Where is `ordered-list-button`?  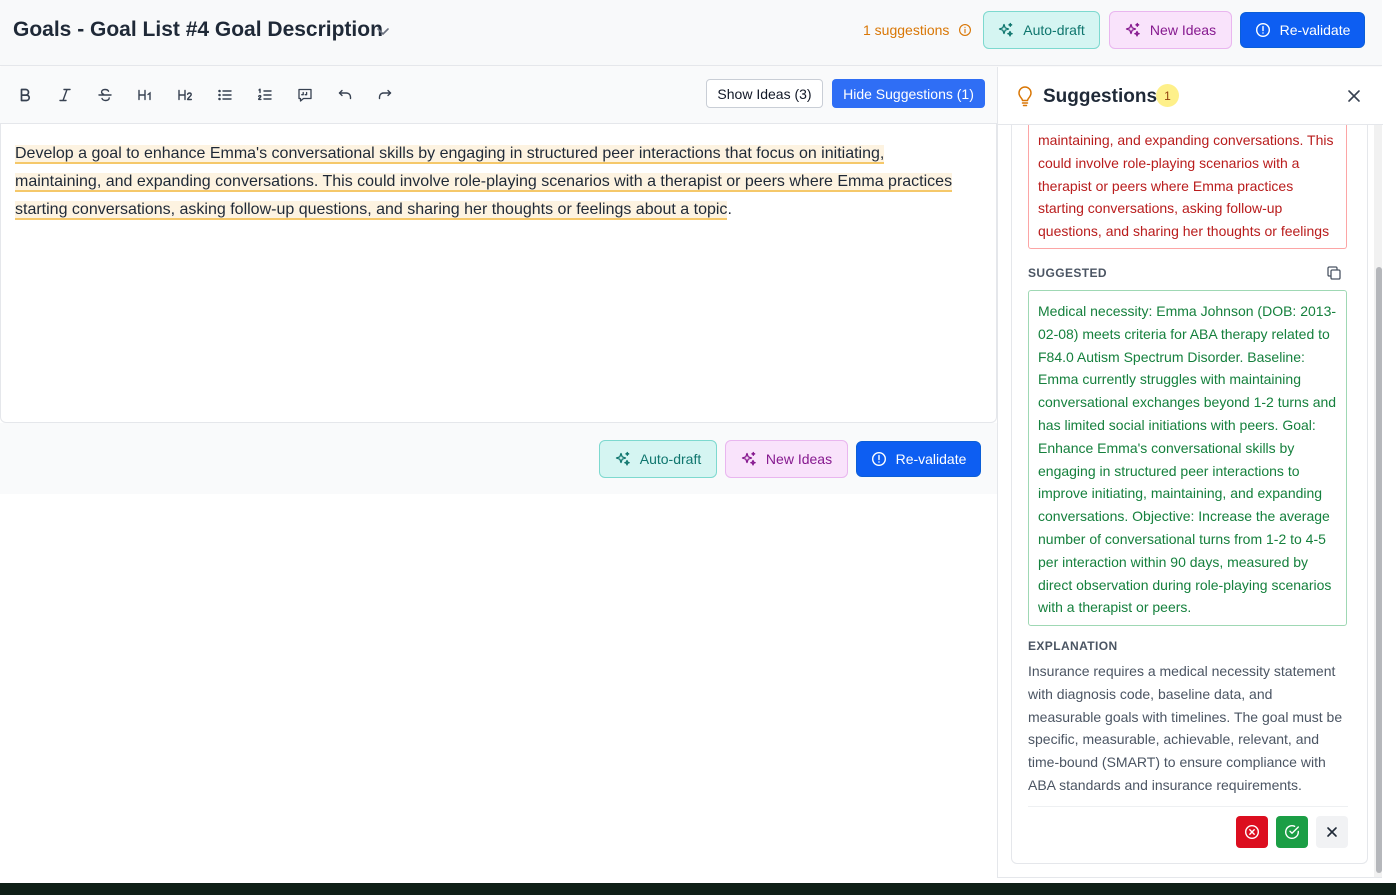
ordered-list-button is located at coordinates (265, 95).